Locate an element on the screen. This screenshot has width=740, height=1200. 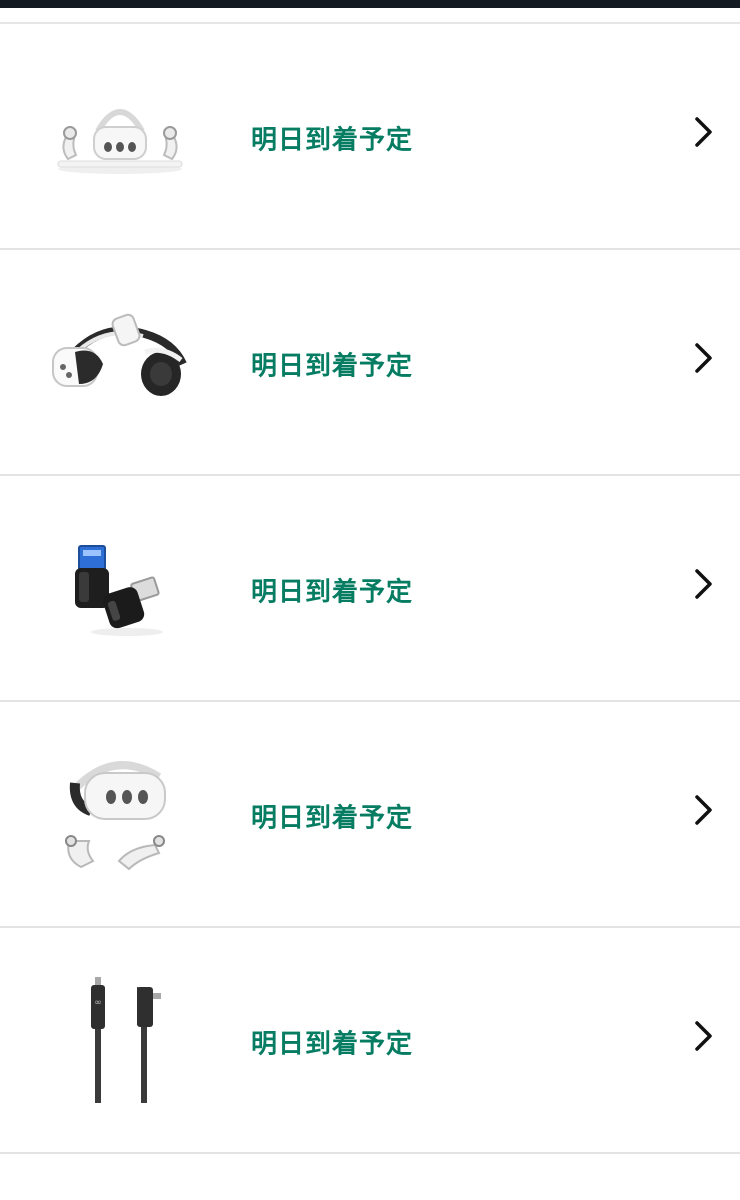
elite-strap-headset-icon is located at coordinates (120, 362).